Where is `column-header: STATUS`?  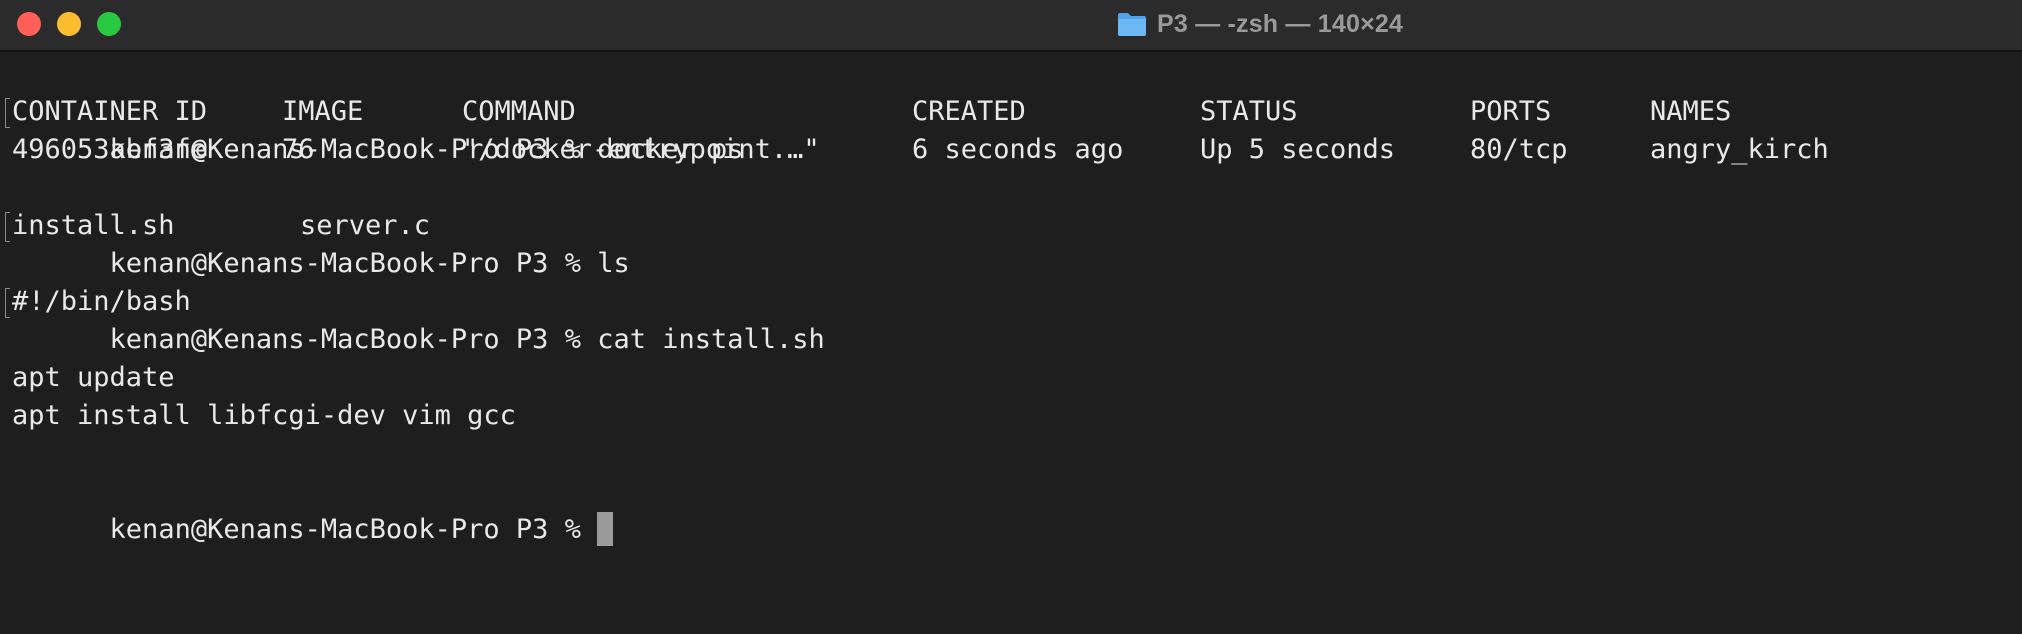
column-header: STATUS is located at coordinates (1249, 111).